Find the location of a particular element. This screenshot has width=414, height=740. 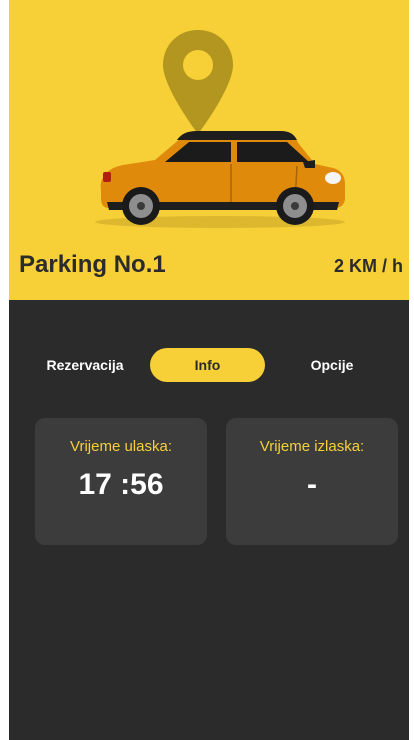

tab-bar: Rezervacija Info Opcije is located at coordinates (209, 365).